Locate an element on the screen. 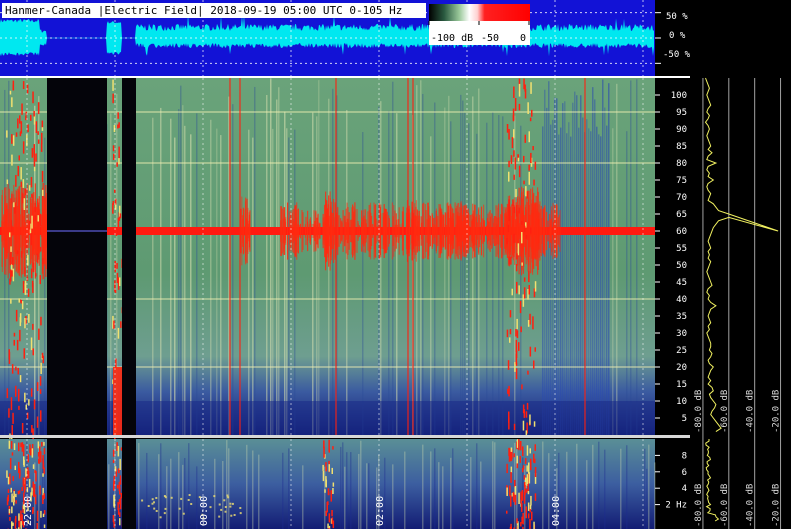  spec-ytick-label-95: 95 is located at coordinates (681, 113).